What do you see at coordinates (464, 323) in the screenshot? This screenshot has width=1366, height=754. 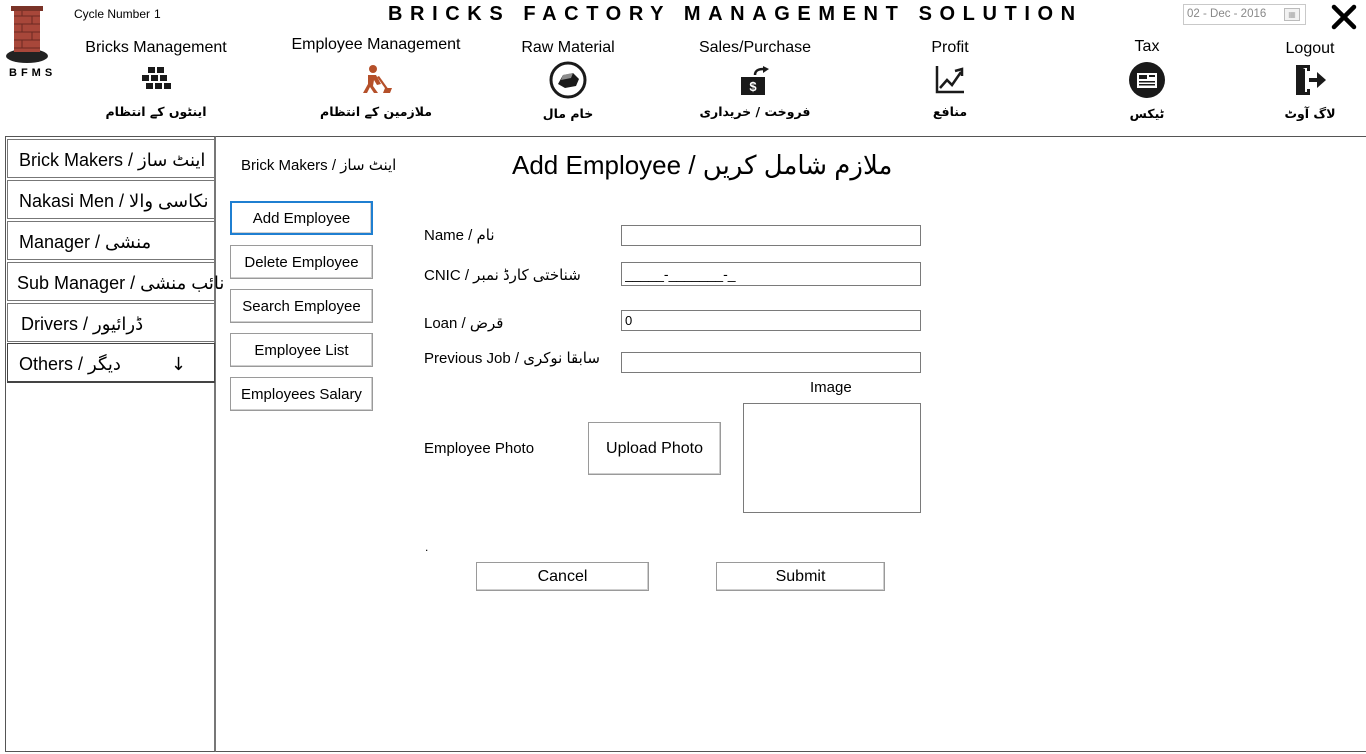 I see `loan-label: Loan / قرض` at bounding box center [464, 323].